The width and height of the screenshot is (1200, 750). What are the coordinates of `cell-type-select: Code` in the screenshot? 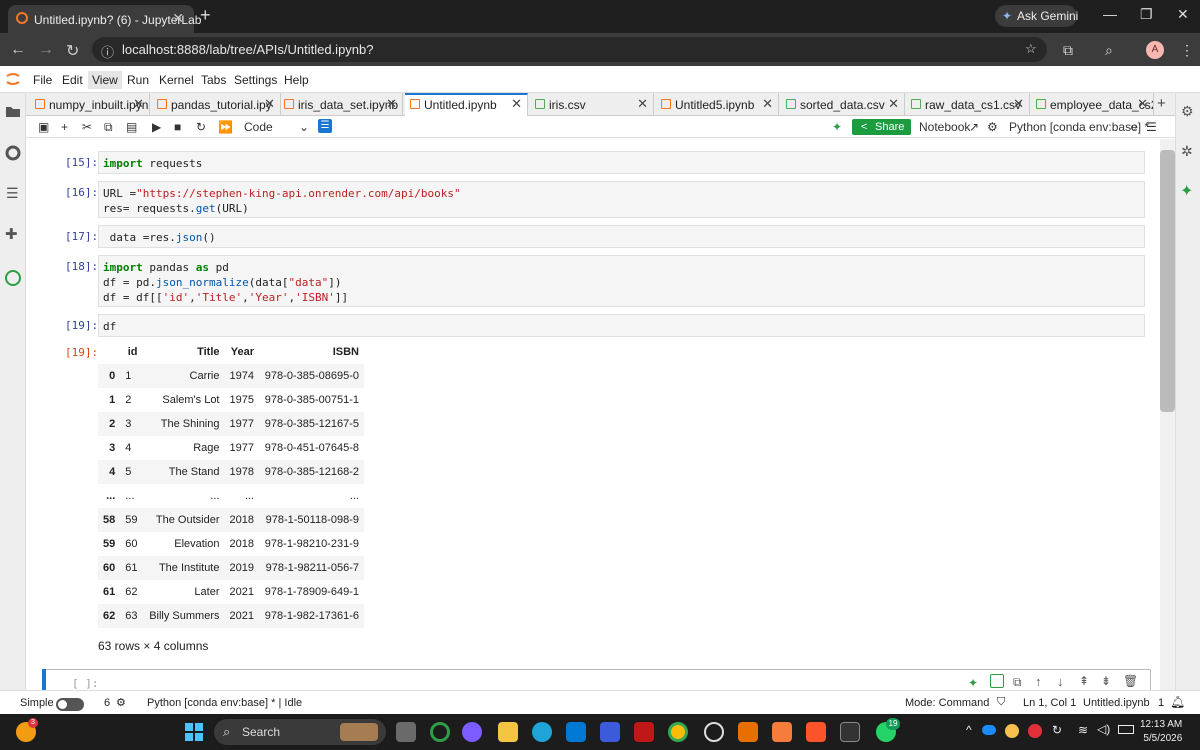 It's located at (258, 127).